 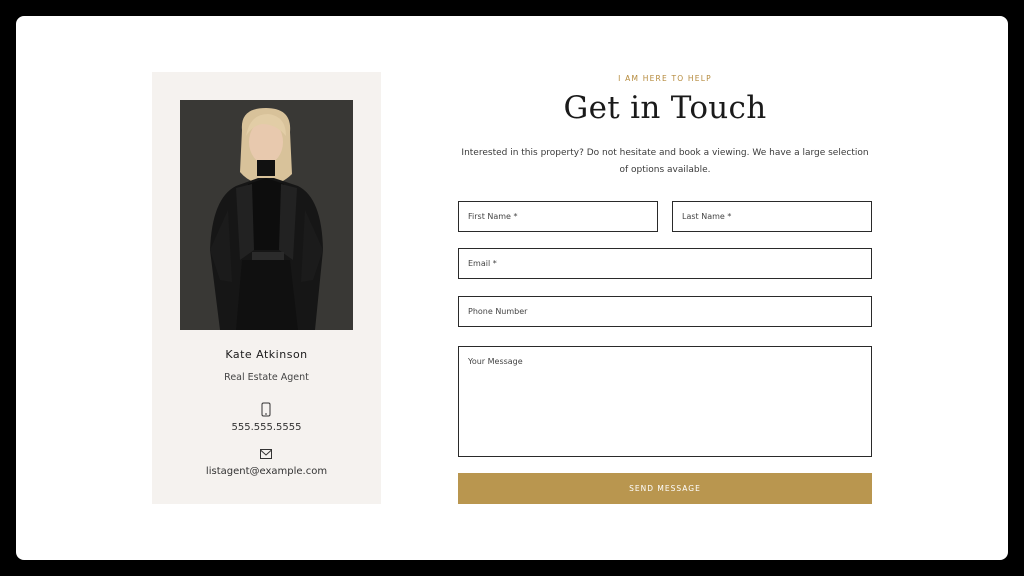 What do you see at coordinates (266, 354) in the screenshot?
I see `agent-name: Kate Atkinson` at bounding box center [266, 354].